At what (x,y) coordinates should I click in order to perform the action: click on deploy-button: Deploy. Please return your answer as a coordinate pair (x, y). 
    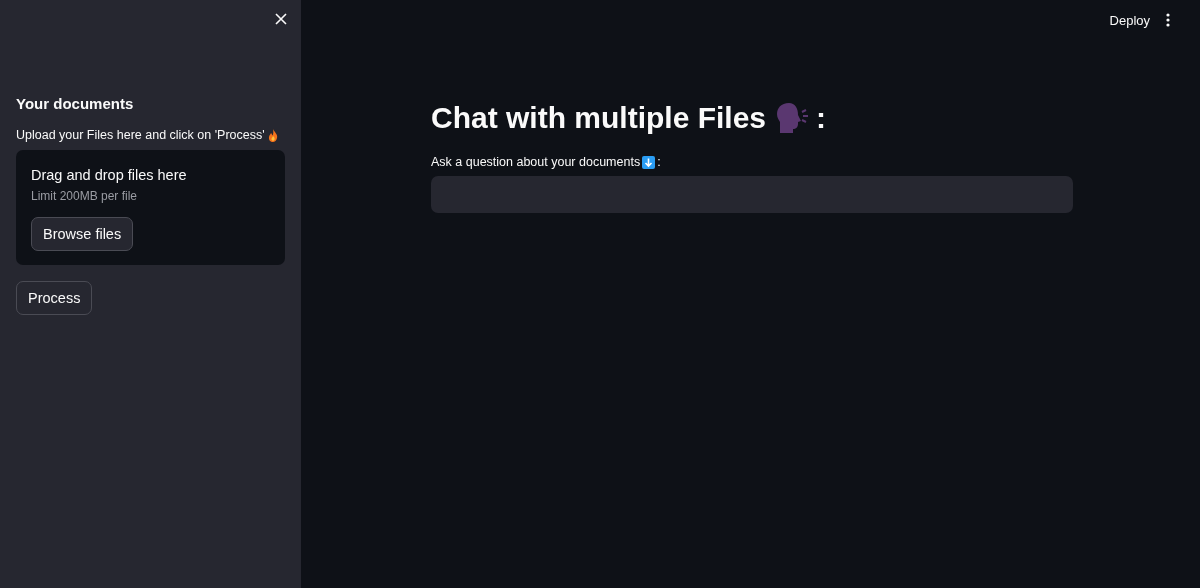
    Looking at the image, I should click on (1129, 20).